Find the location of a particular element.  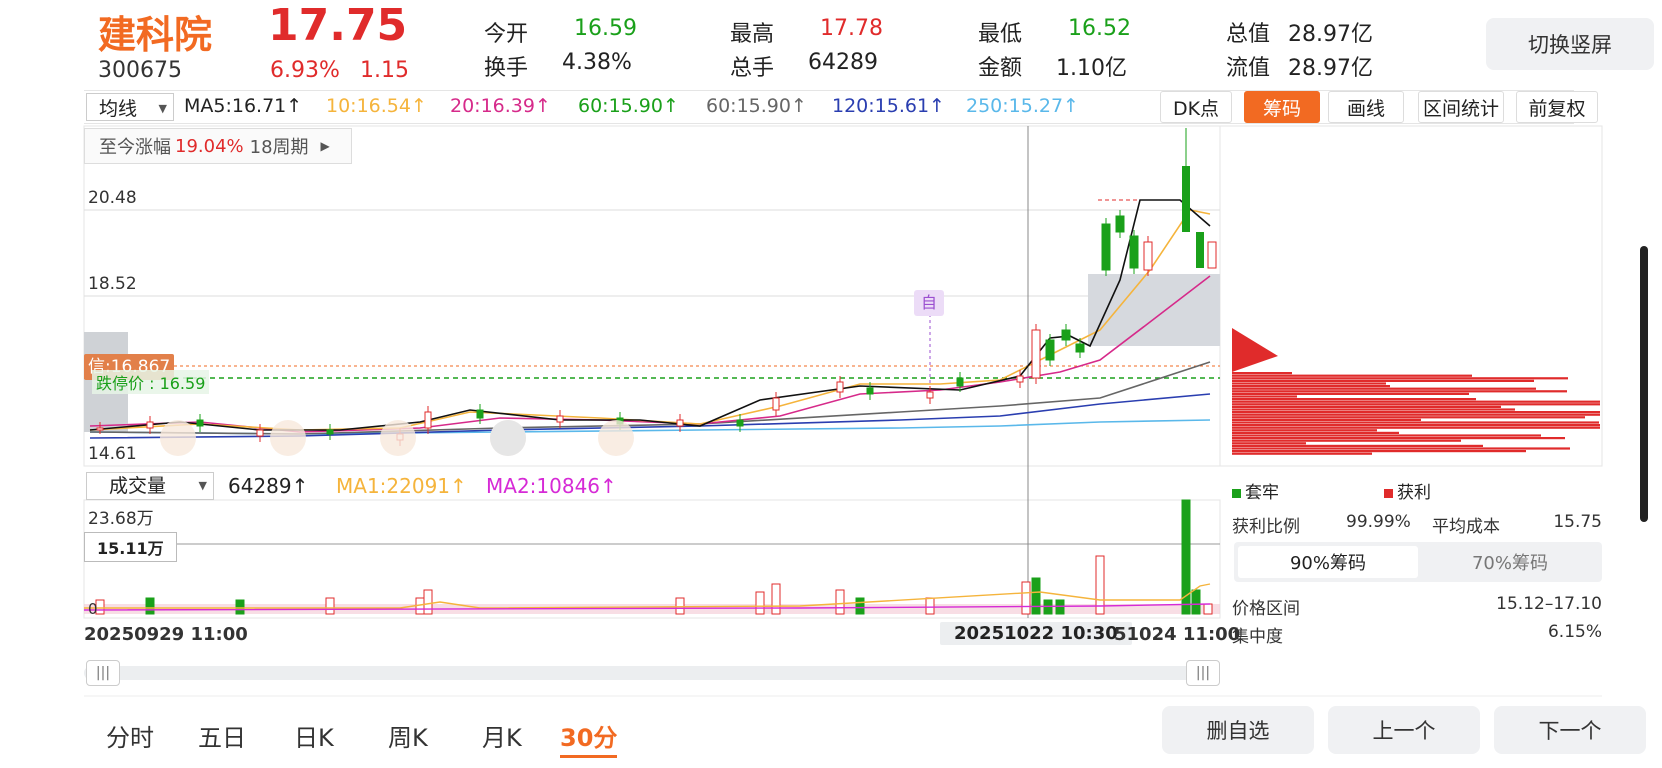

tab-90-chips: 90%筹码 is located at coordinates (1328, 562).